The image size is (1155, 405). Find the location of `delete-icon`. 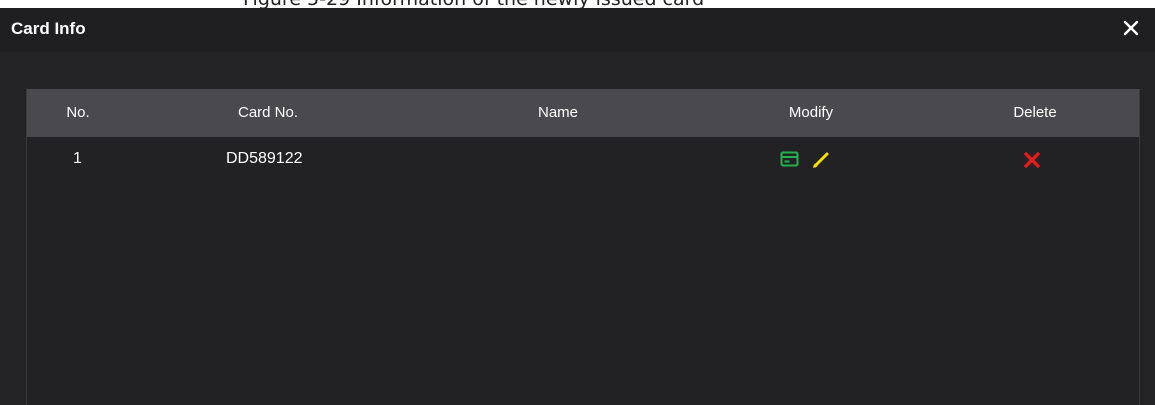

delete-icon is located at coordinates (1032, 160).